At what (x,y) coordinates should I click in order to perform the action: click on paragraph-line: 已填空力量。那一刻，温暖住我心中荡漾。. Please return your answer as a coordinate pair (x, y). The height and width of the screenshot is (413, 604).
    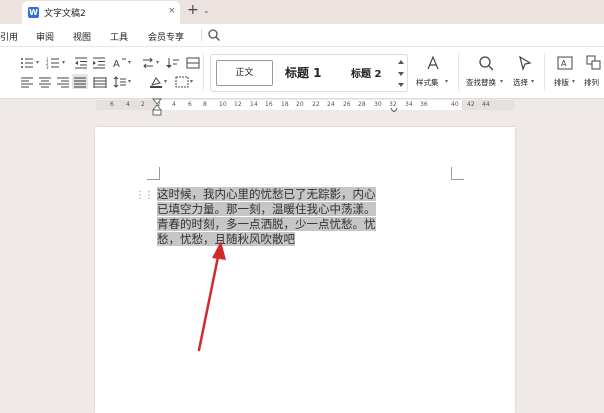
    Looking at the image, I should click on (266, 209).